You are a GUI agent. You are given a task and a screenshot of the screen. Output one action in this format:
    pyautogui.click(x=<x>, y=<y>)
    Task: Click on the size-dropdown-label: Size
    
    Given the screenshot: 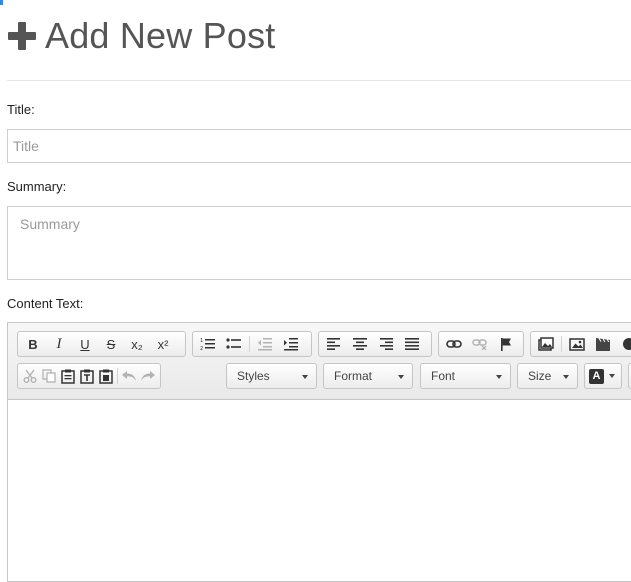 What is the action you would take?
    pyautogui.click(x=540, y=376)
    